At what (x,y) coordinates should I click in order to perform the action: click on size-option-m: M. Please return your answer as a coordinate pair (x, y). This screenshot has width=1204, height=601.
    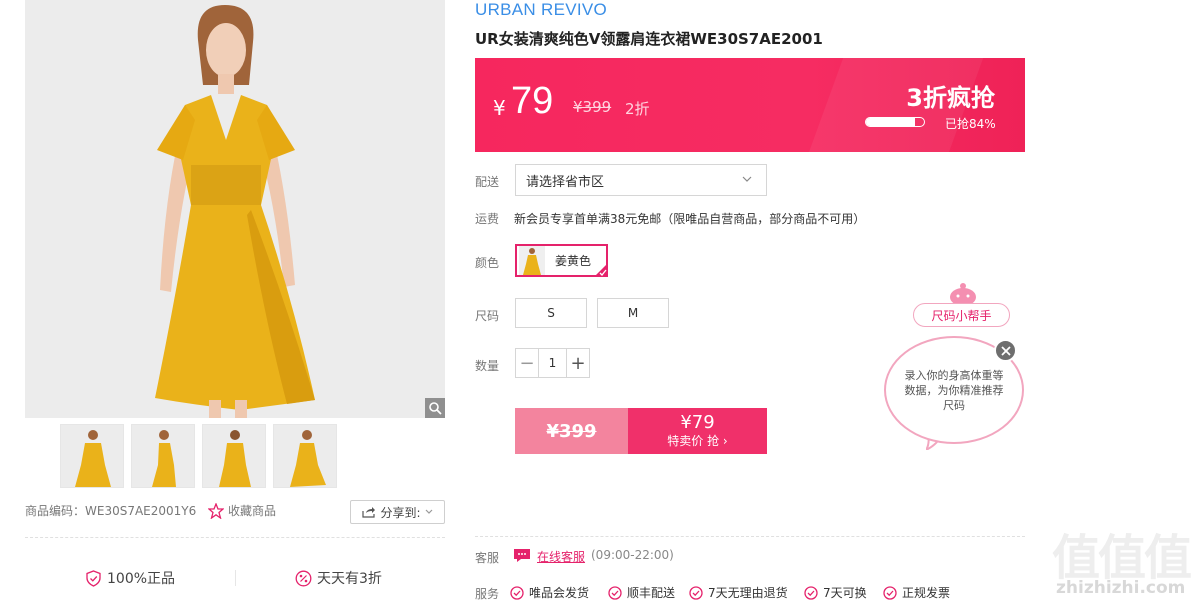
    Looking at the image, I should click on (633, 313).